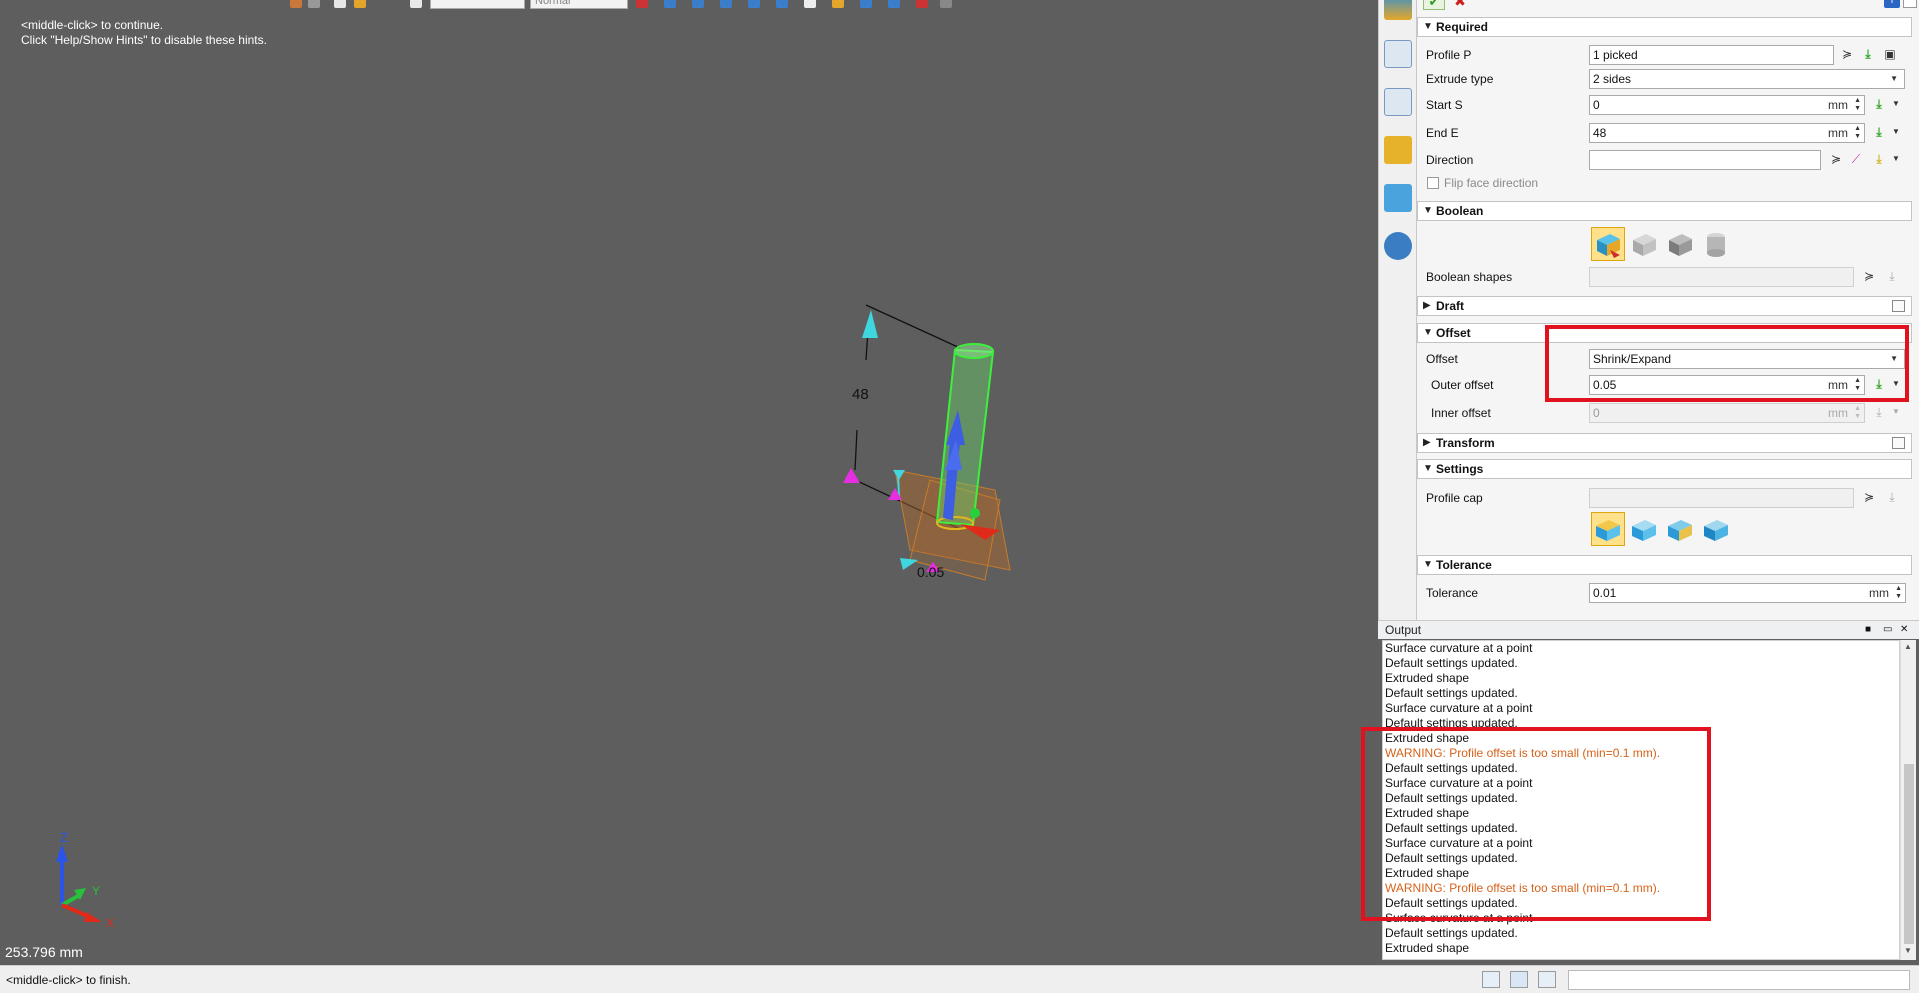 This screenshot has width=1919, height=993. I want to click on profile-cap-row: Profile cap ≽ ⤓, so click(1664, 498).